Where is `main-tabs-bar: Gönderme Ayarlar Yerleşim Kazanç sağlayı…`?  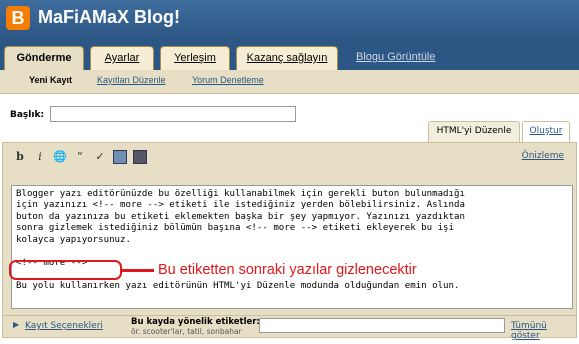
main-tabs-bar: Gönderme Ayarlar Yerleşim Kazanç sağlayı… is located at coordinates (289, 55).